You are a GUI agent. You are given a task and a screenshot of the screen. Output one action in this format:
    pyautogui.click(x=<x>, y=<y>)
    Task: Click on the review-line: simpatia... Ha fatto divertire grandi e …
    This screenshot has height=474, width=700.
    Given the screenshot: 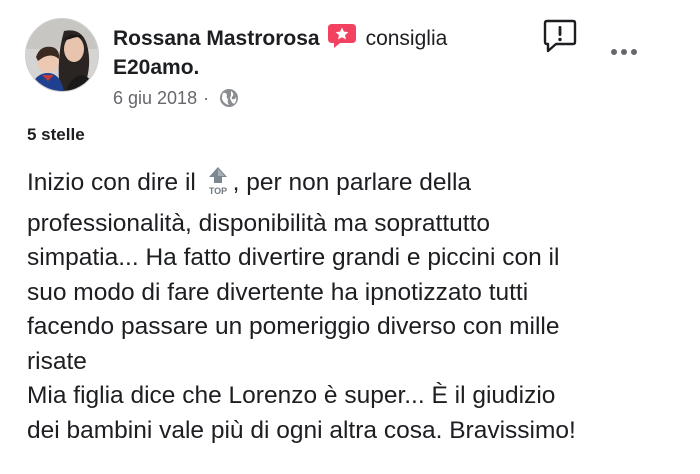 What is the action you would take?
    pyautogui.click(x=293, y=257)
    